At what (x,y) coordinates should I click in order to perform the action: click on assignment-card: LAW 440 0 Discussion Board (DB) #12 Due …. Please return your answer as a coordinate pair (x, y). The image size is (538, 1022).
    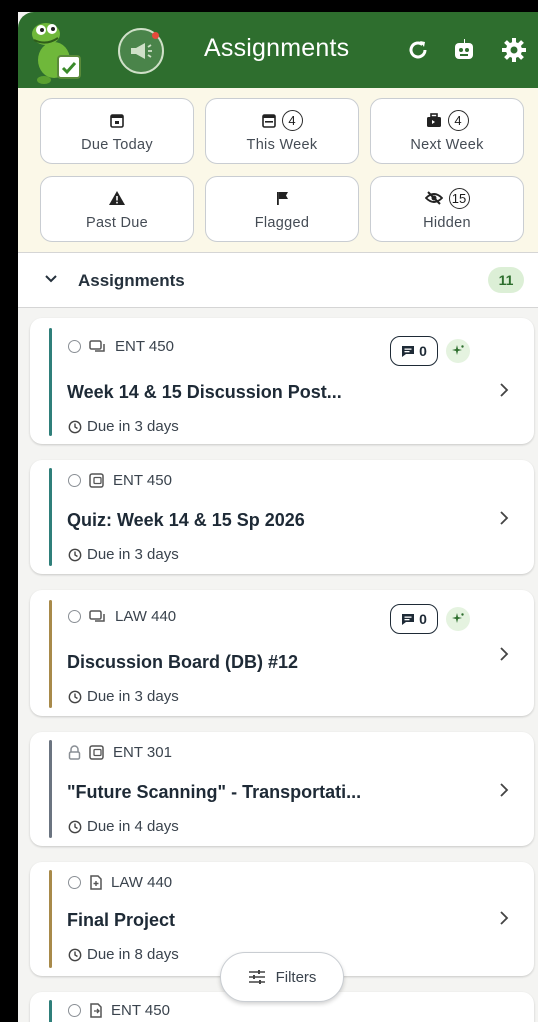
    Looking at the image, I should click on (282, 653).